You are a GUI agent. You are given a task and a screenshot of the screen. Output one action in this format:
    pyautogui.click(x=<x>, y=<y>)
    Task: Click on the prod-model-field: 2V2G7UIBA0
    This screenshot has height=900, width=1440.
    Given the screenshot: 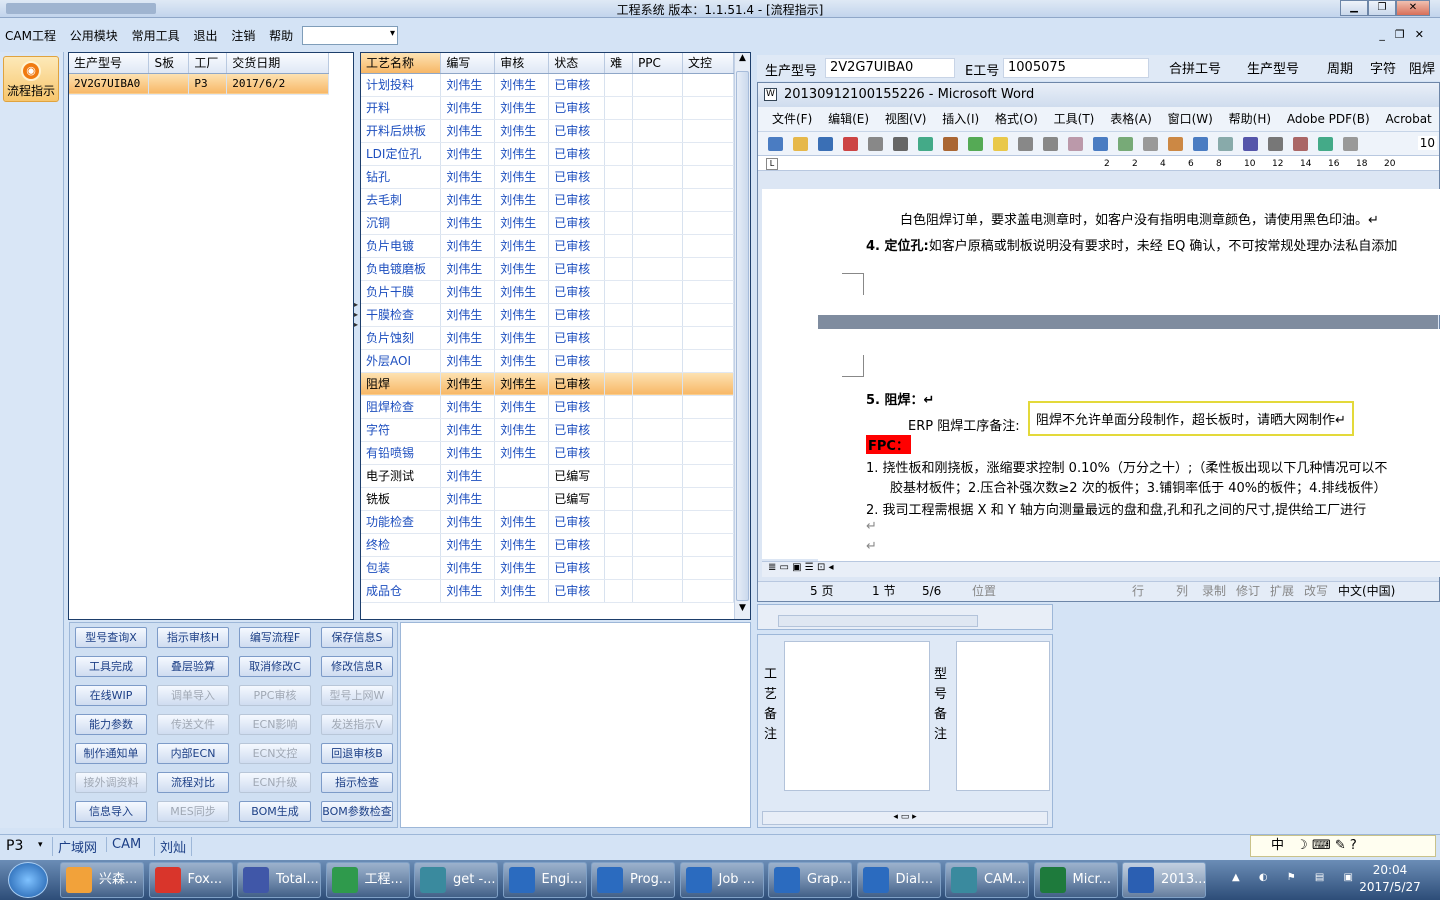 What is the action you would take?
    pyautogui.click(x=890, y=68)
    